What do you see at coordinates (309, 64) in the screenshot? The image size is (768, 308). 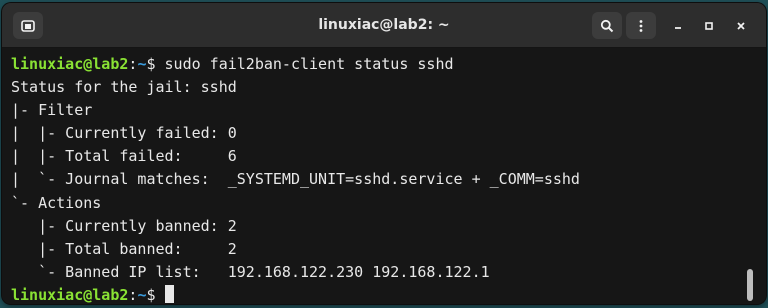 I see `command-text: sudo fail2ban-client status sshd` at bounding box center [309, 64].